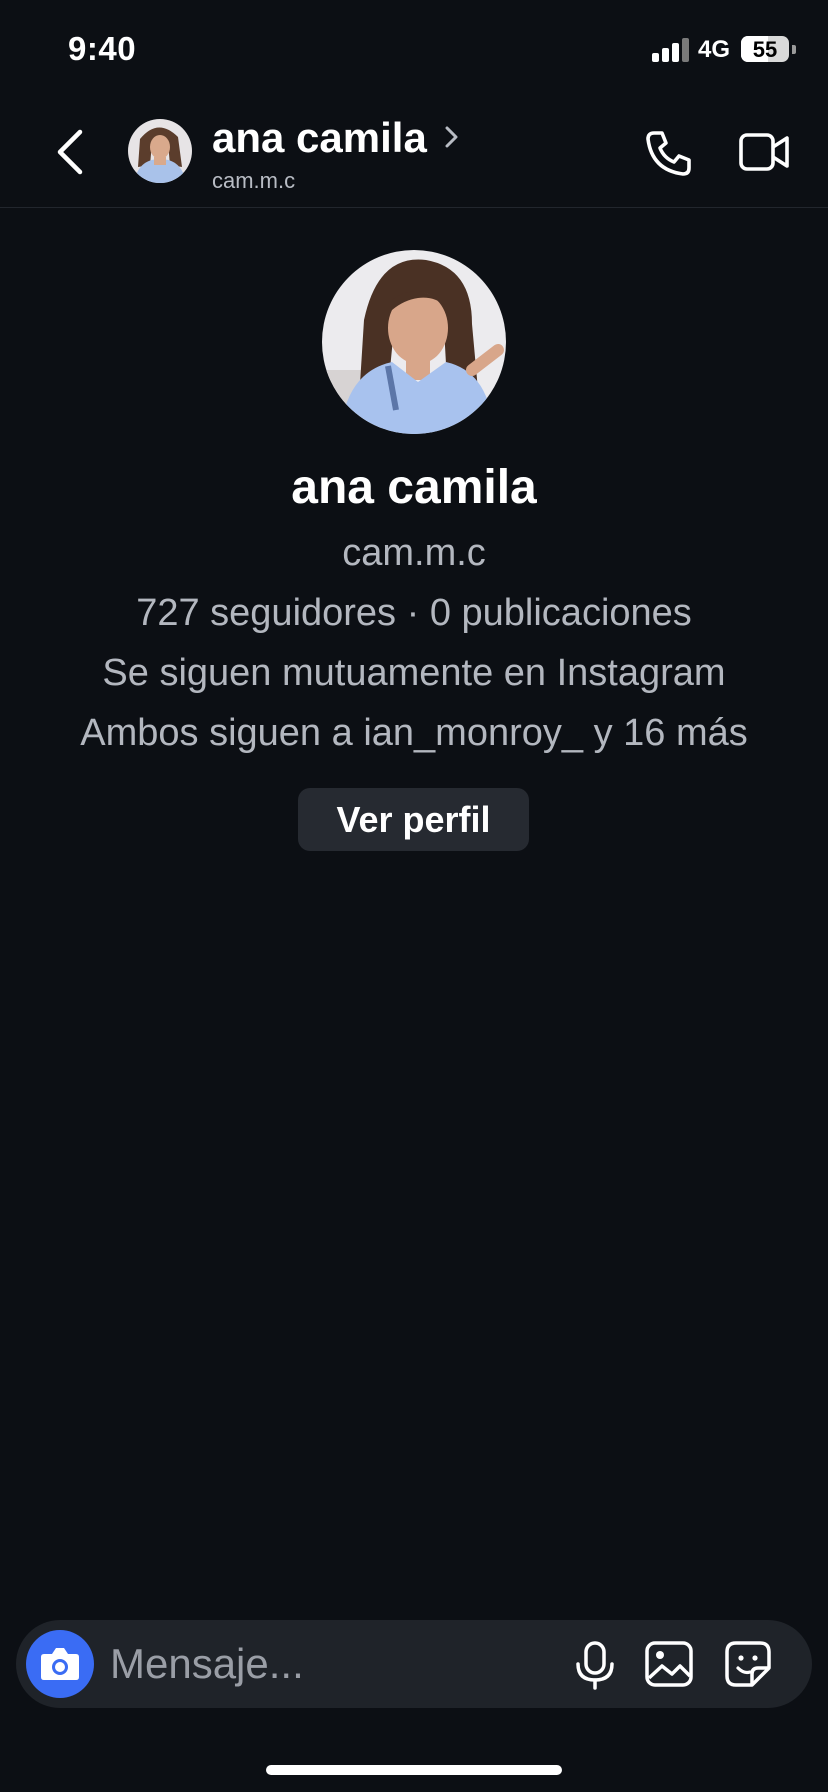  I want to click on back-arrow-icon, so click(70, 152).